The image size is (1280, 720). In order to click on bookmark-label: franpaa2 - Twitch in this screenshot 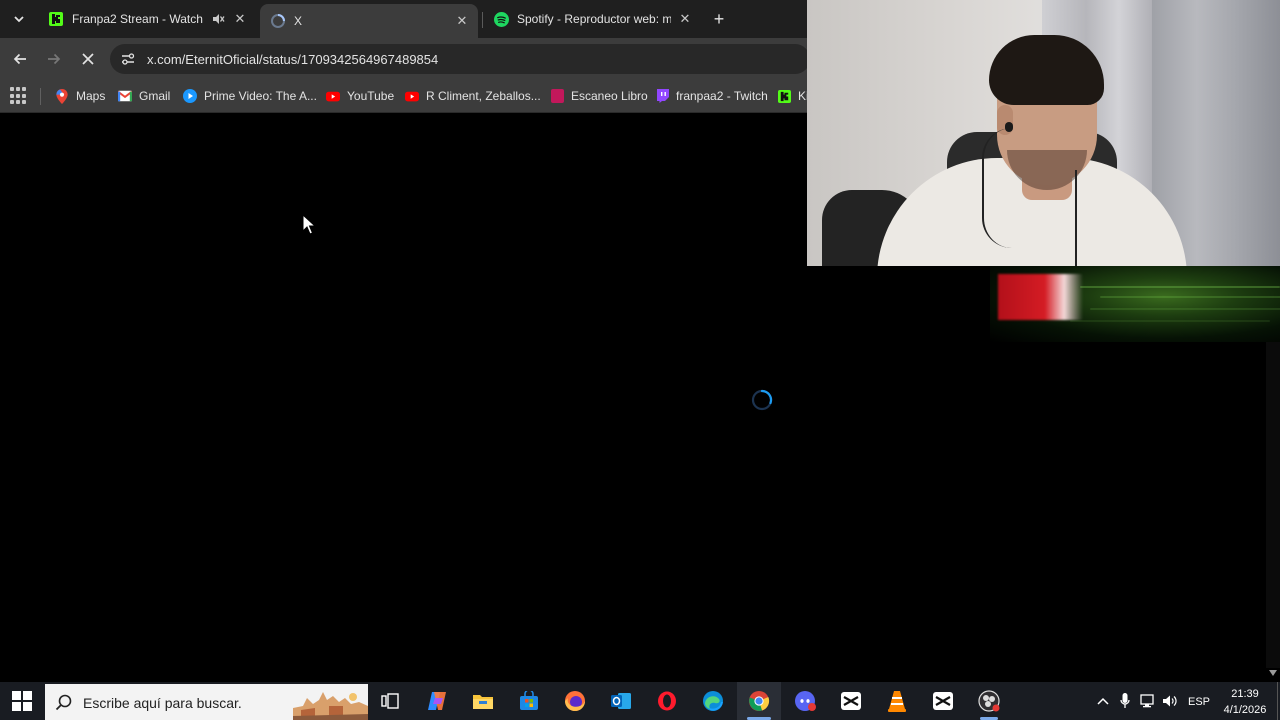, I will do `click(722, 96)`.